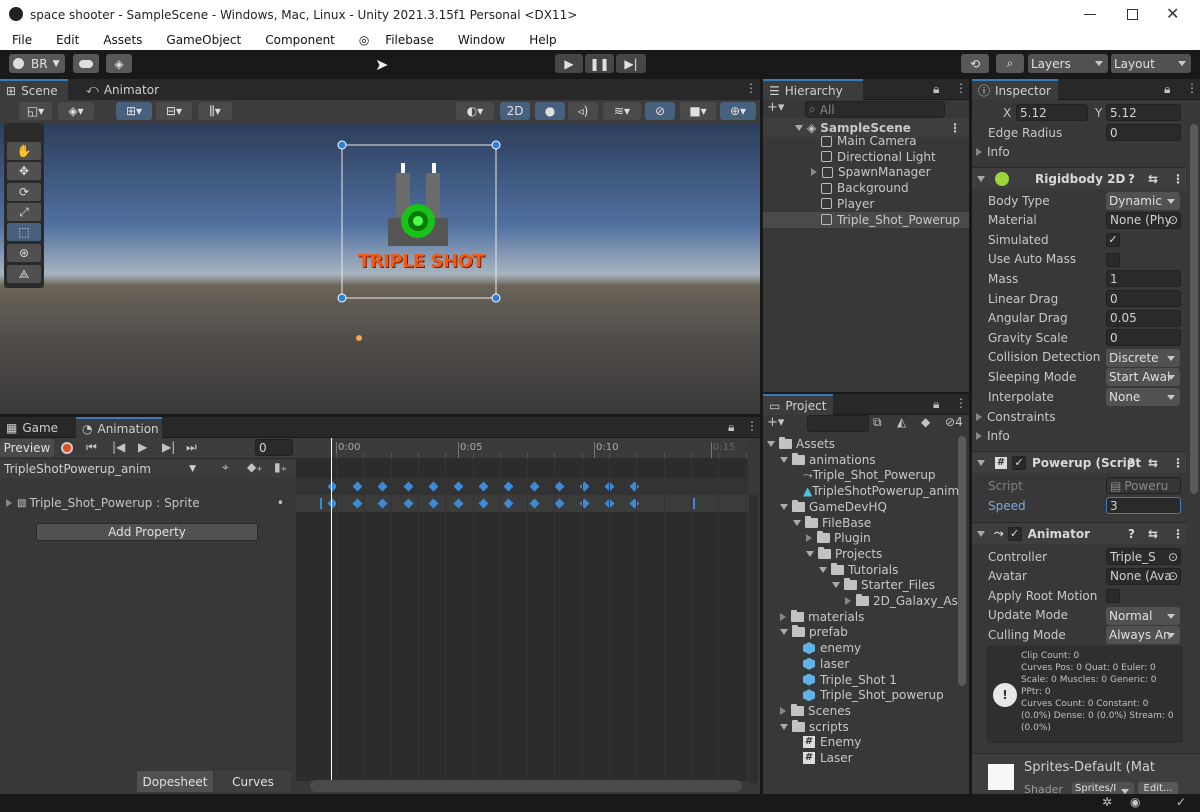 Image resolution: width=1200 pixels, height=812 pixels. Describe the element at coordinates (814, 727) in the screenshot. I see `project-item: scripts` at that location.